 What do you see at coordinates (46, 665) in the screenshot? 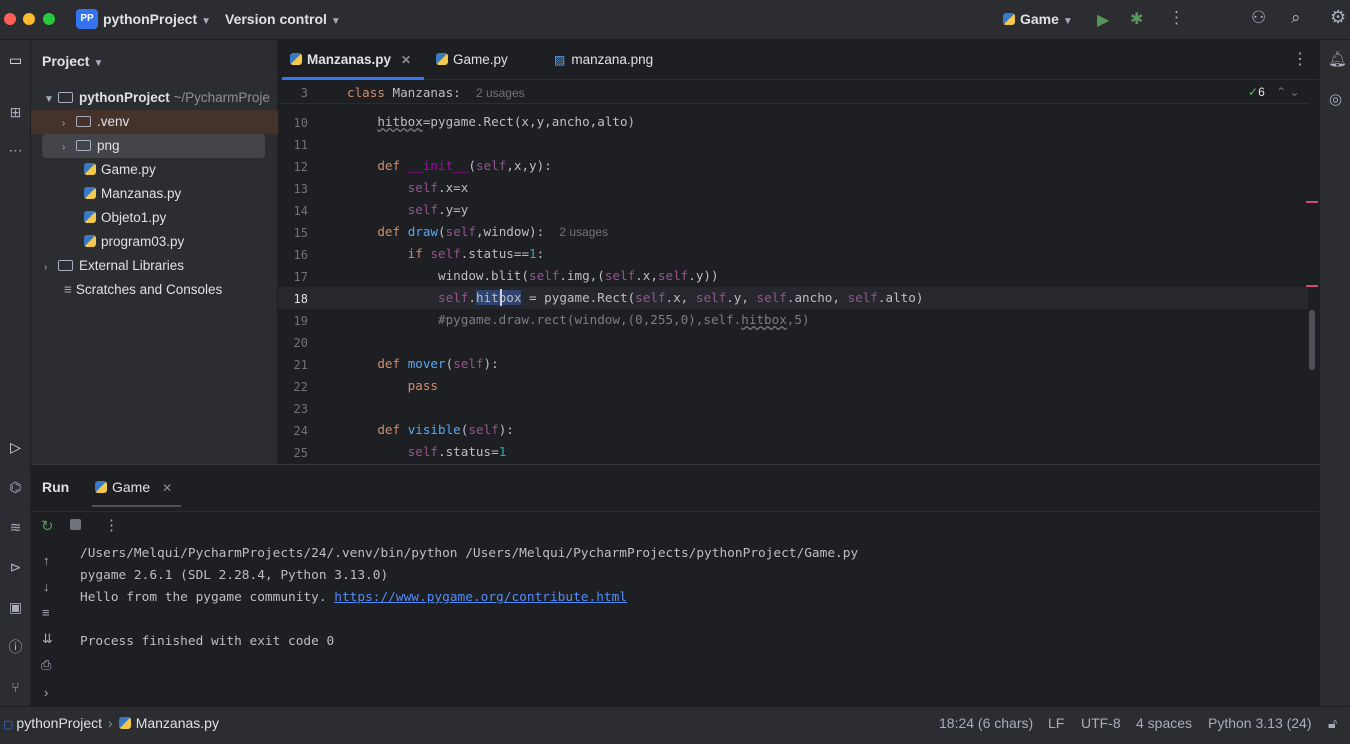
I see `print-icon: ⎙` at bounding box center [46, 665].